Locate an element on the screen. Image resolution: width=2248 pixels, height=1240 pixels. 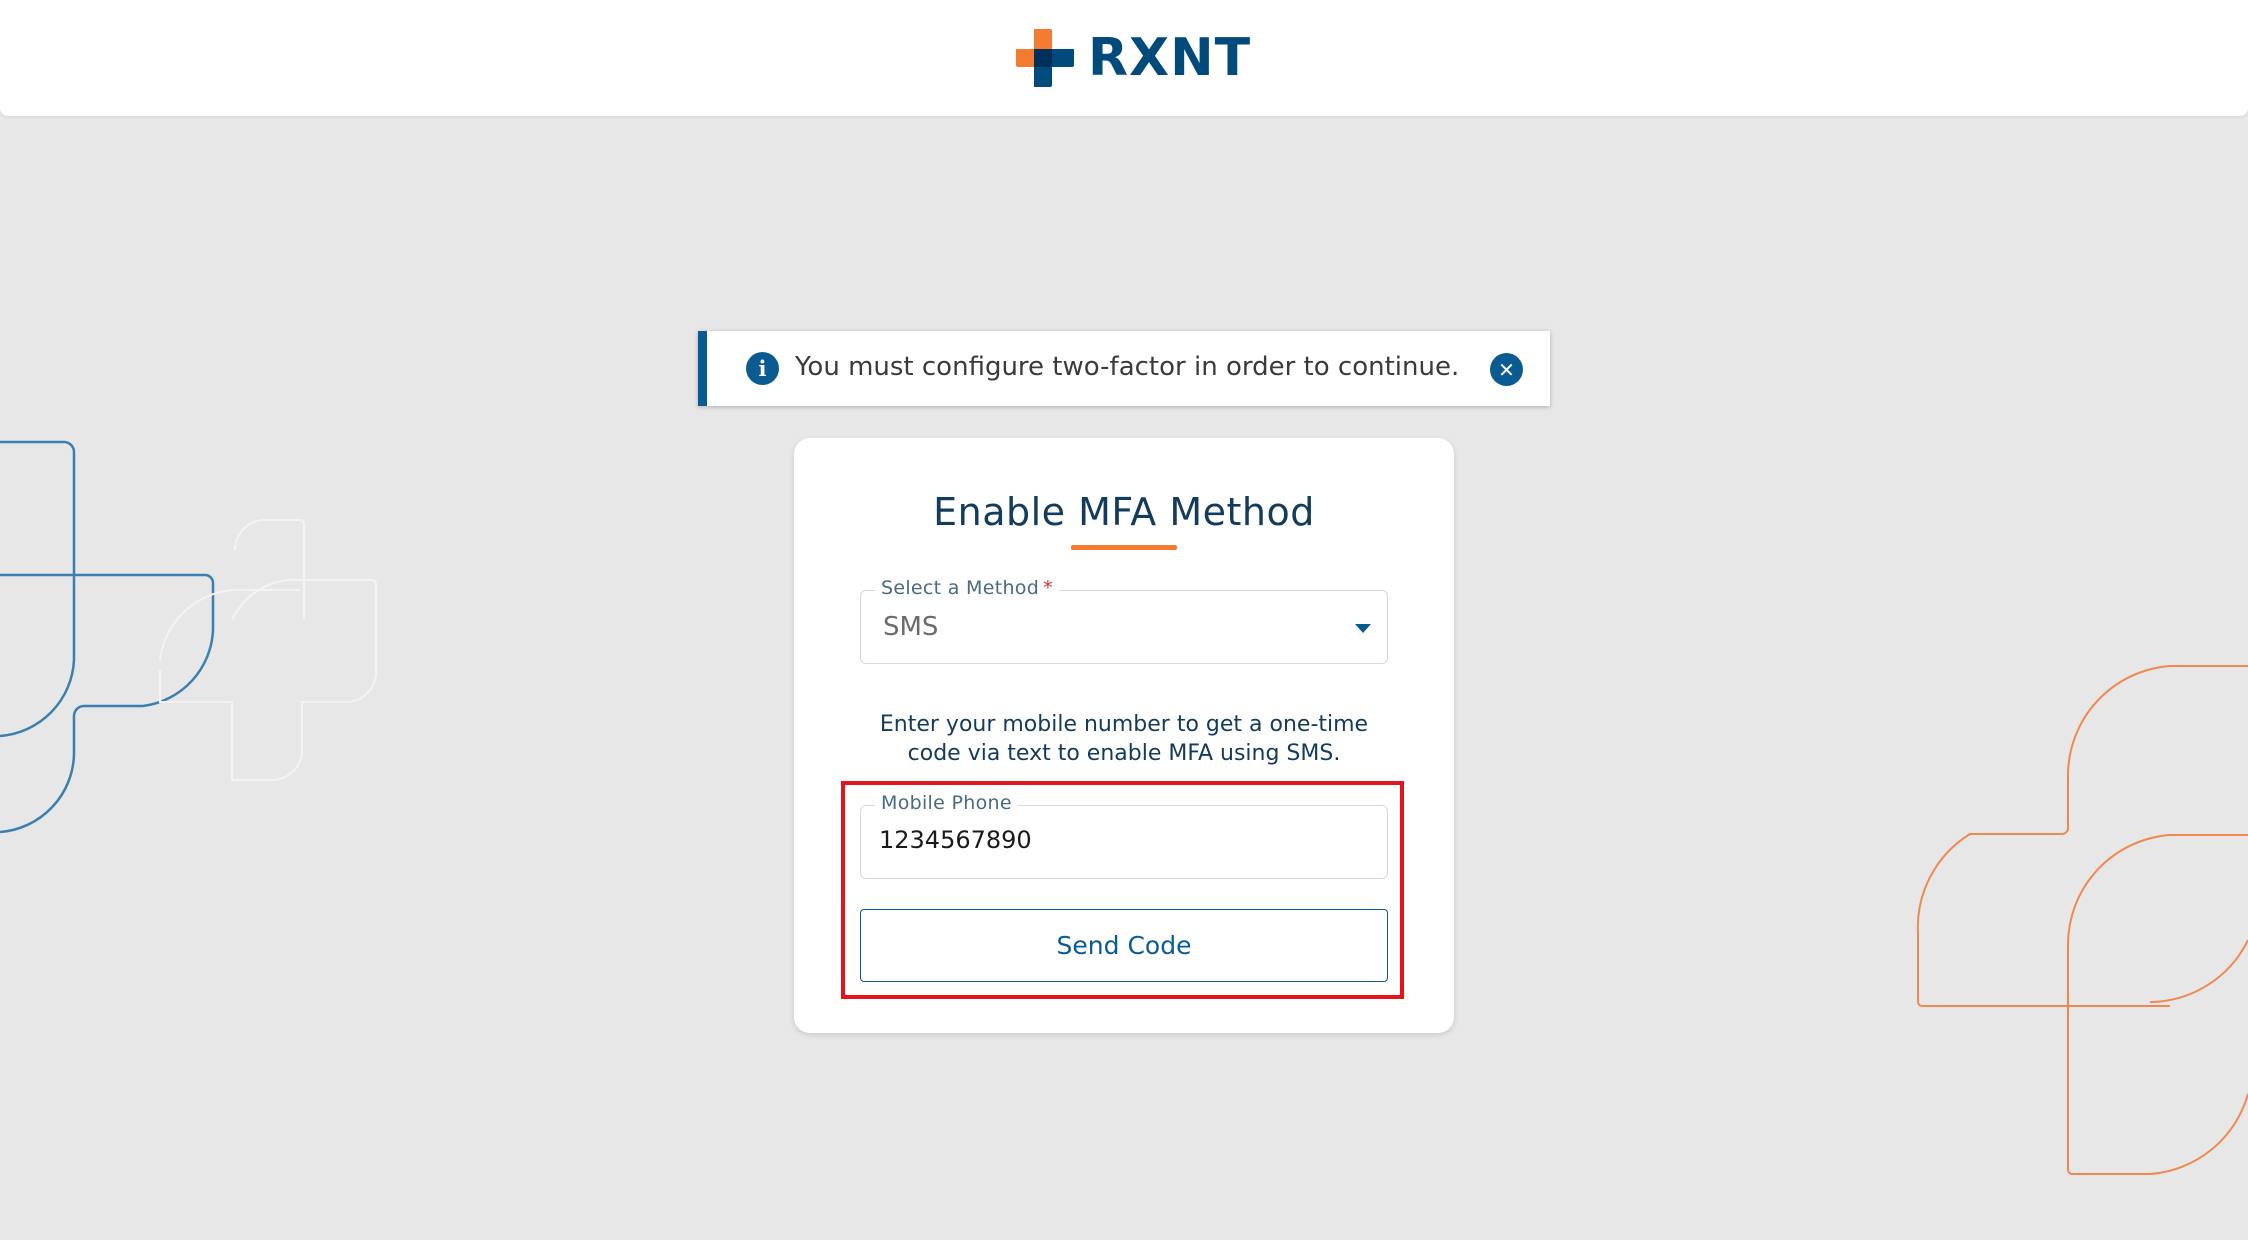
help-text-line-2: code via text to enable MFA using SMS. is located at coordinates (1124, 753).